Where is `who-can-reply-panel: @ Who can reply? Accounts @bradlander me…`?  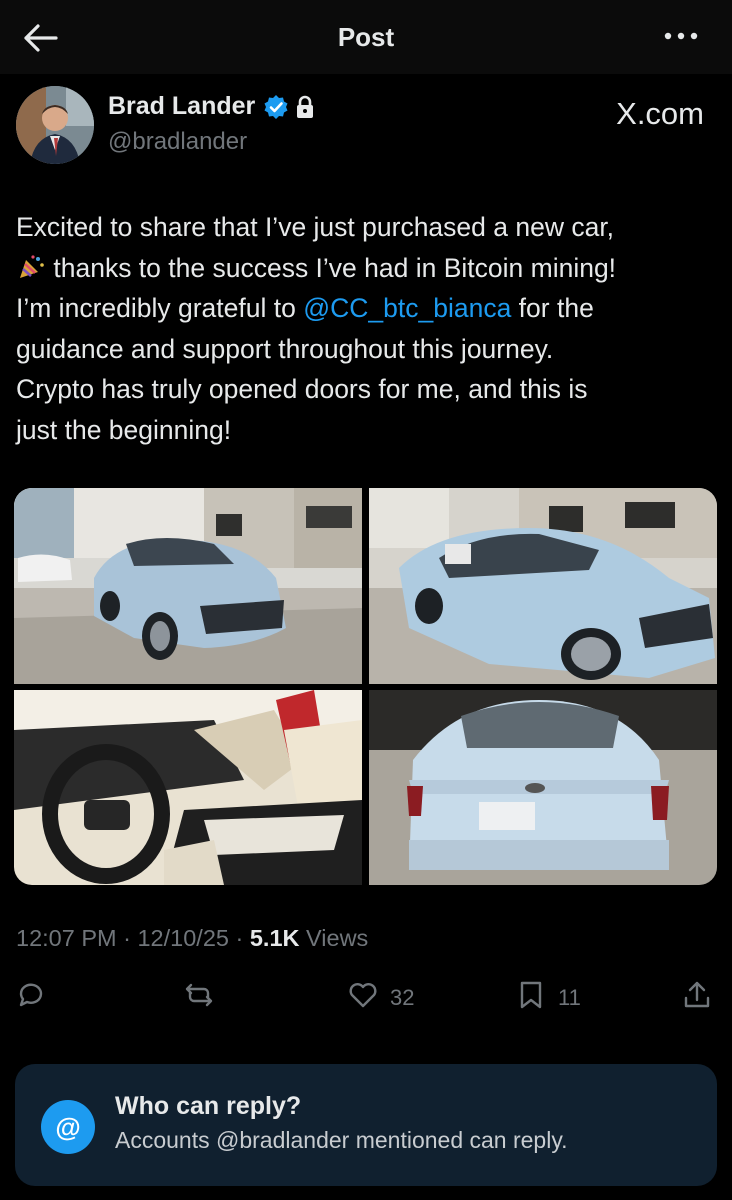 who-can-reply-panel: @ Who can reply? Accounts @bradlander me… is located at coordinates (366, 1125).